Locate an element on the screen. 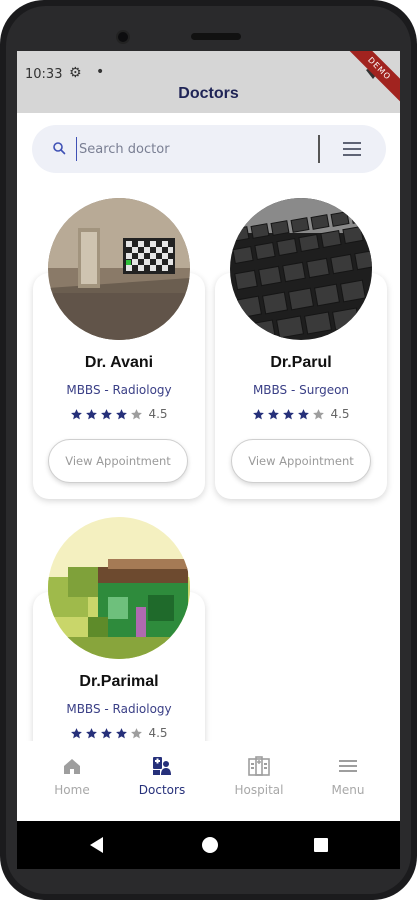 The height and width of the screenshot is (900, 417). system-navigation-bar is located at coordinates (208, 845).